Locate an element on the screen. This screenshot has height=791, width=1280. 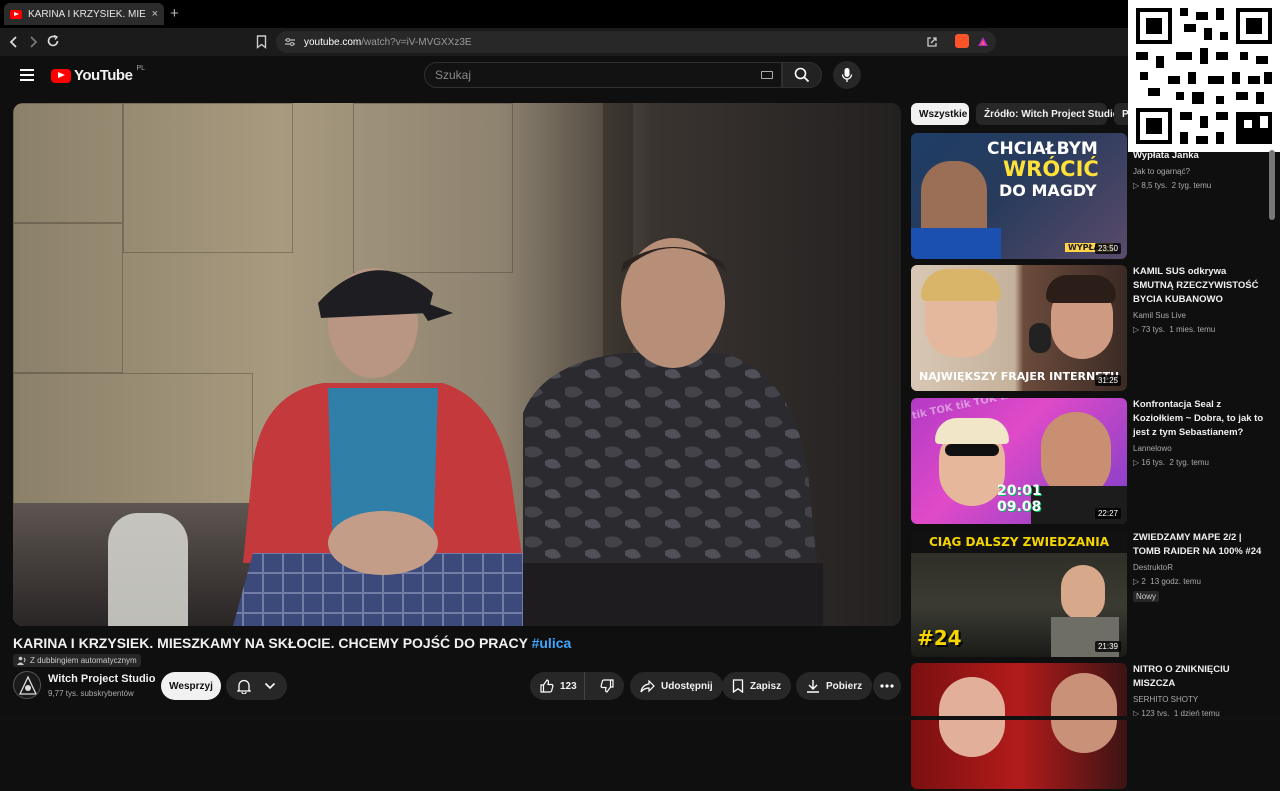
video-thumbnail: CHCIAŁBYM WRÓCIĆ DO MAGDY WYPŁATA 23:50 is located at coordinates (1019, 196).